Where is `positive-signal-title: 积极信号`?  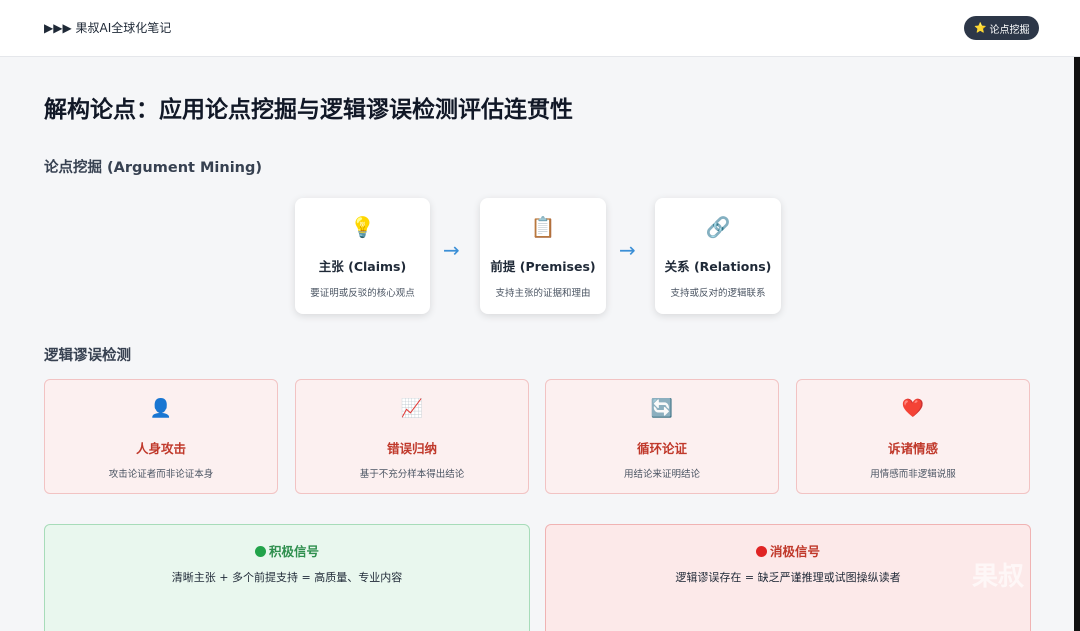
positive-signal-title: 积极信号 is located at coordinates (287, 550).